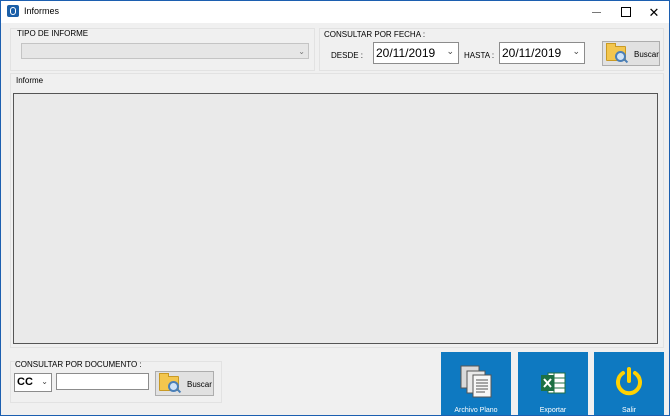 Image resolution: width=670 pixels, height=416 pixels. What do you see at coordinates (335, 12) in the screenshot?
I see `title-bar: Informes ✕` at bounding box center [335, 12].